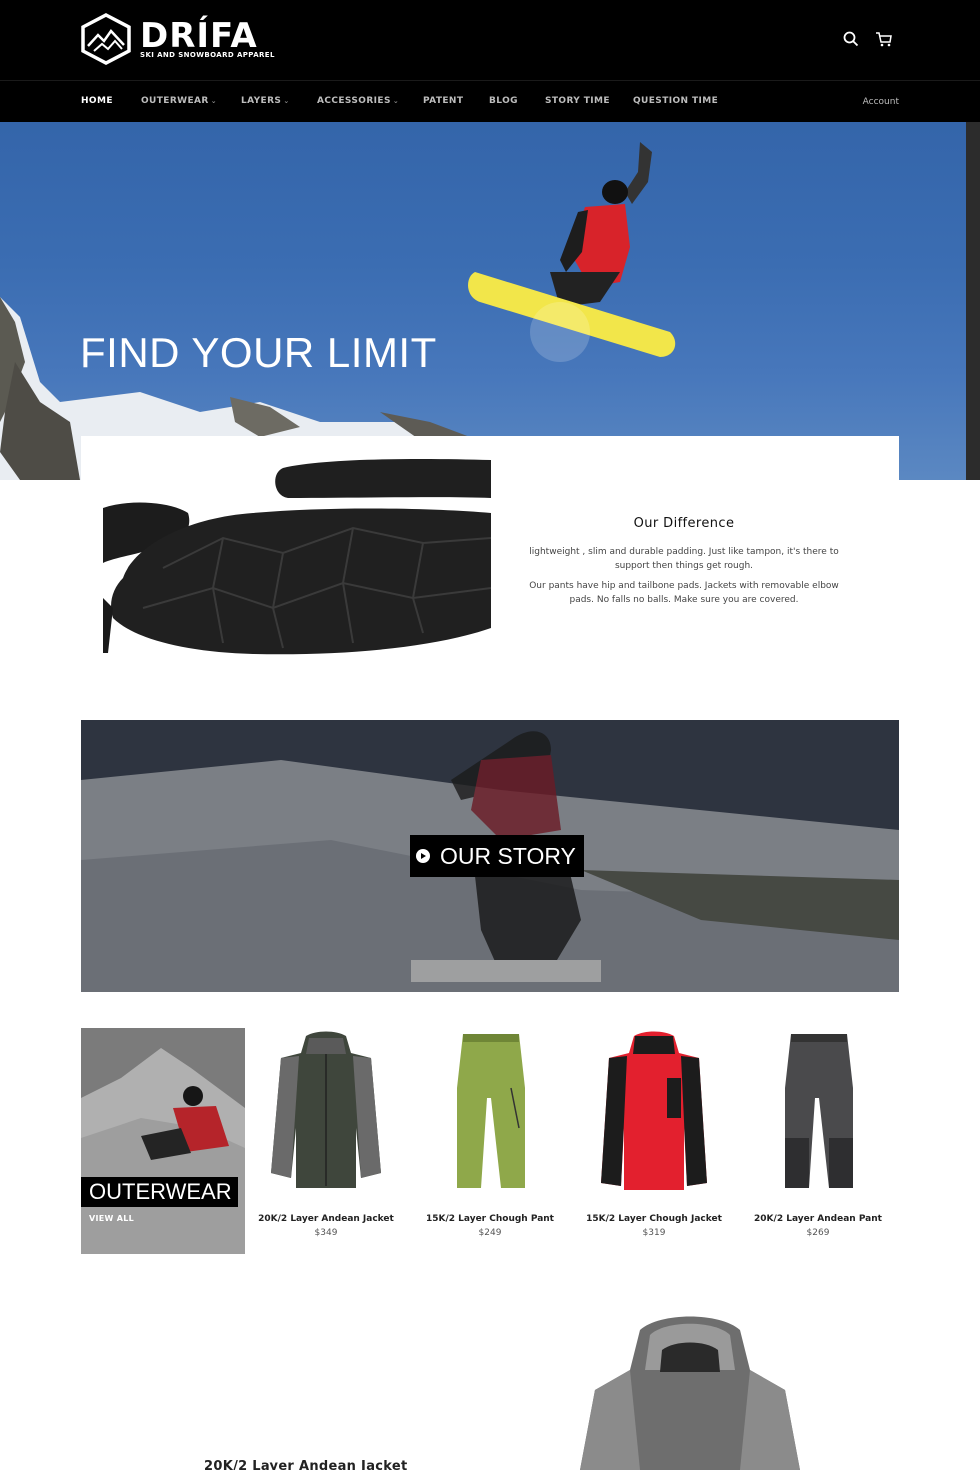 This screenshot has width=980, height=1470. I want to click on product-name: 20K/2 Layer Andean Jacket, so click(326, 1219).